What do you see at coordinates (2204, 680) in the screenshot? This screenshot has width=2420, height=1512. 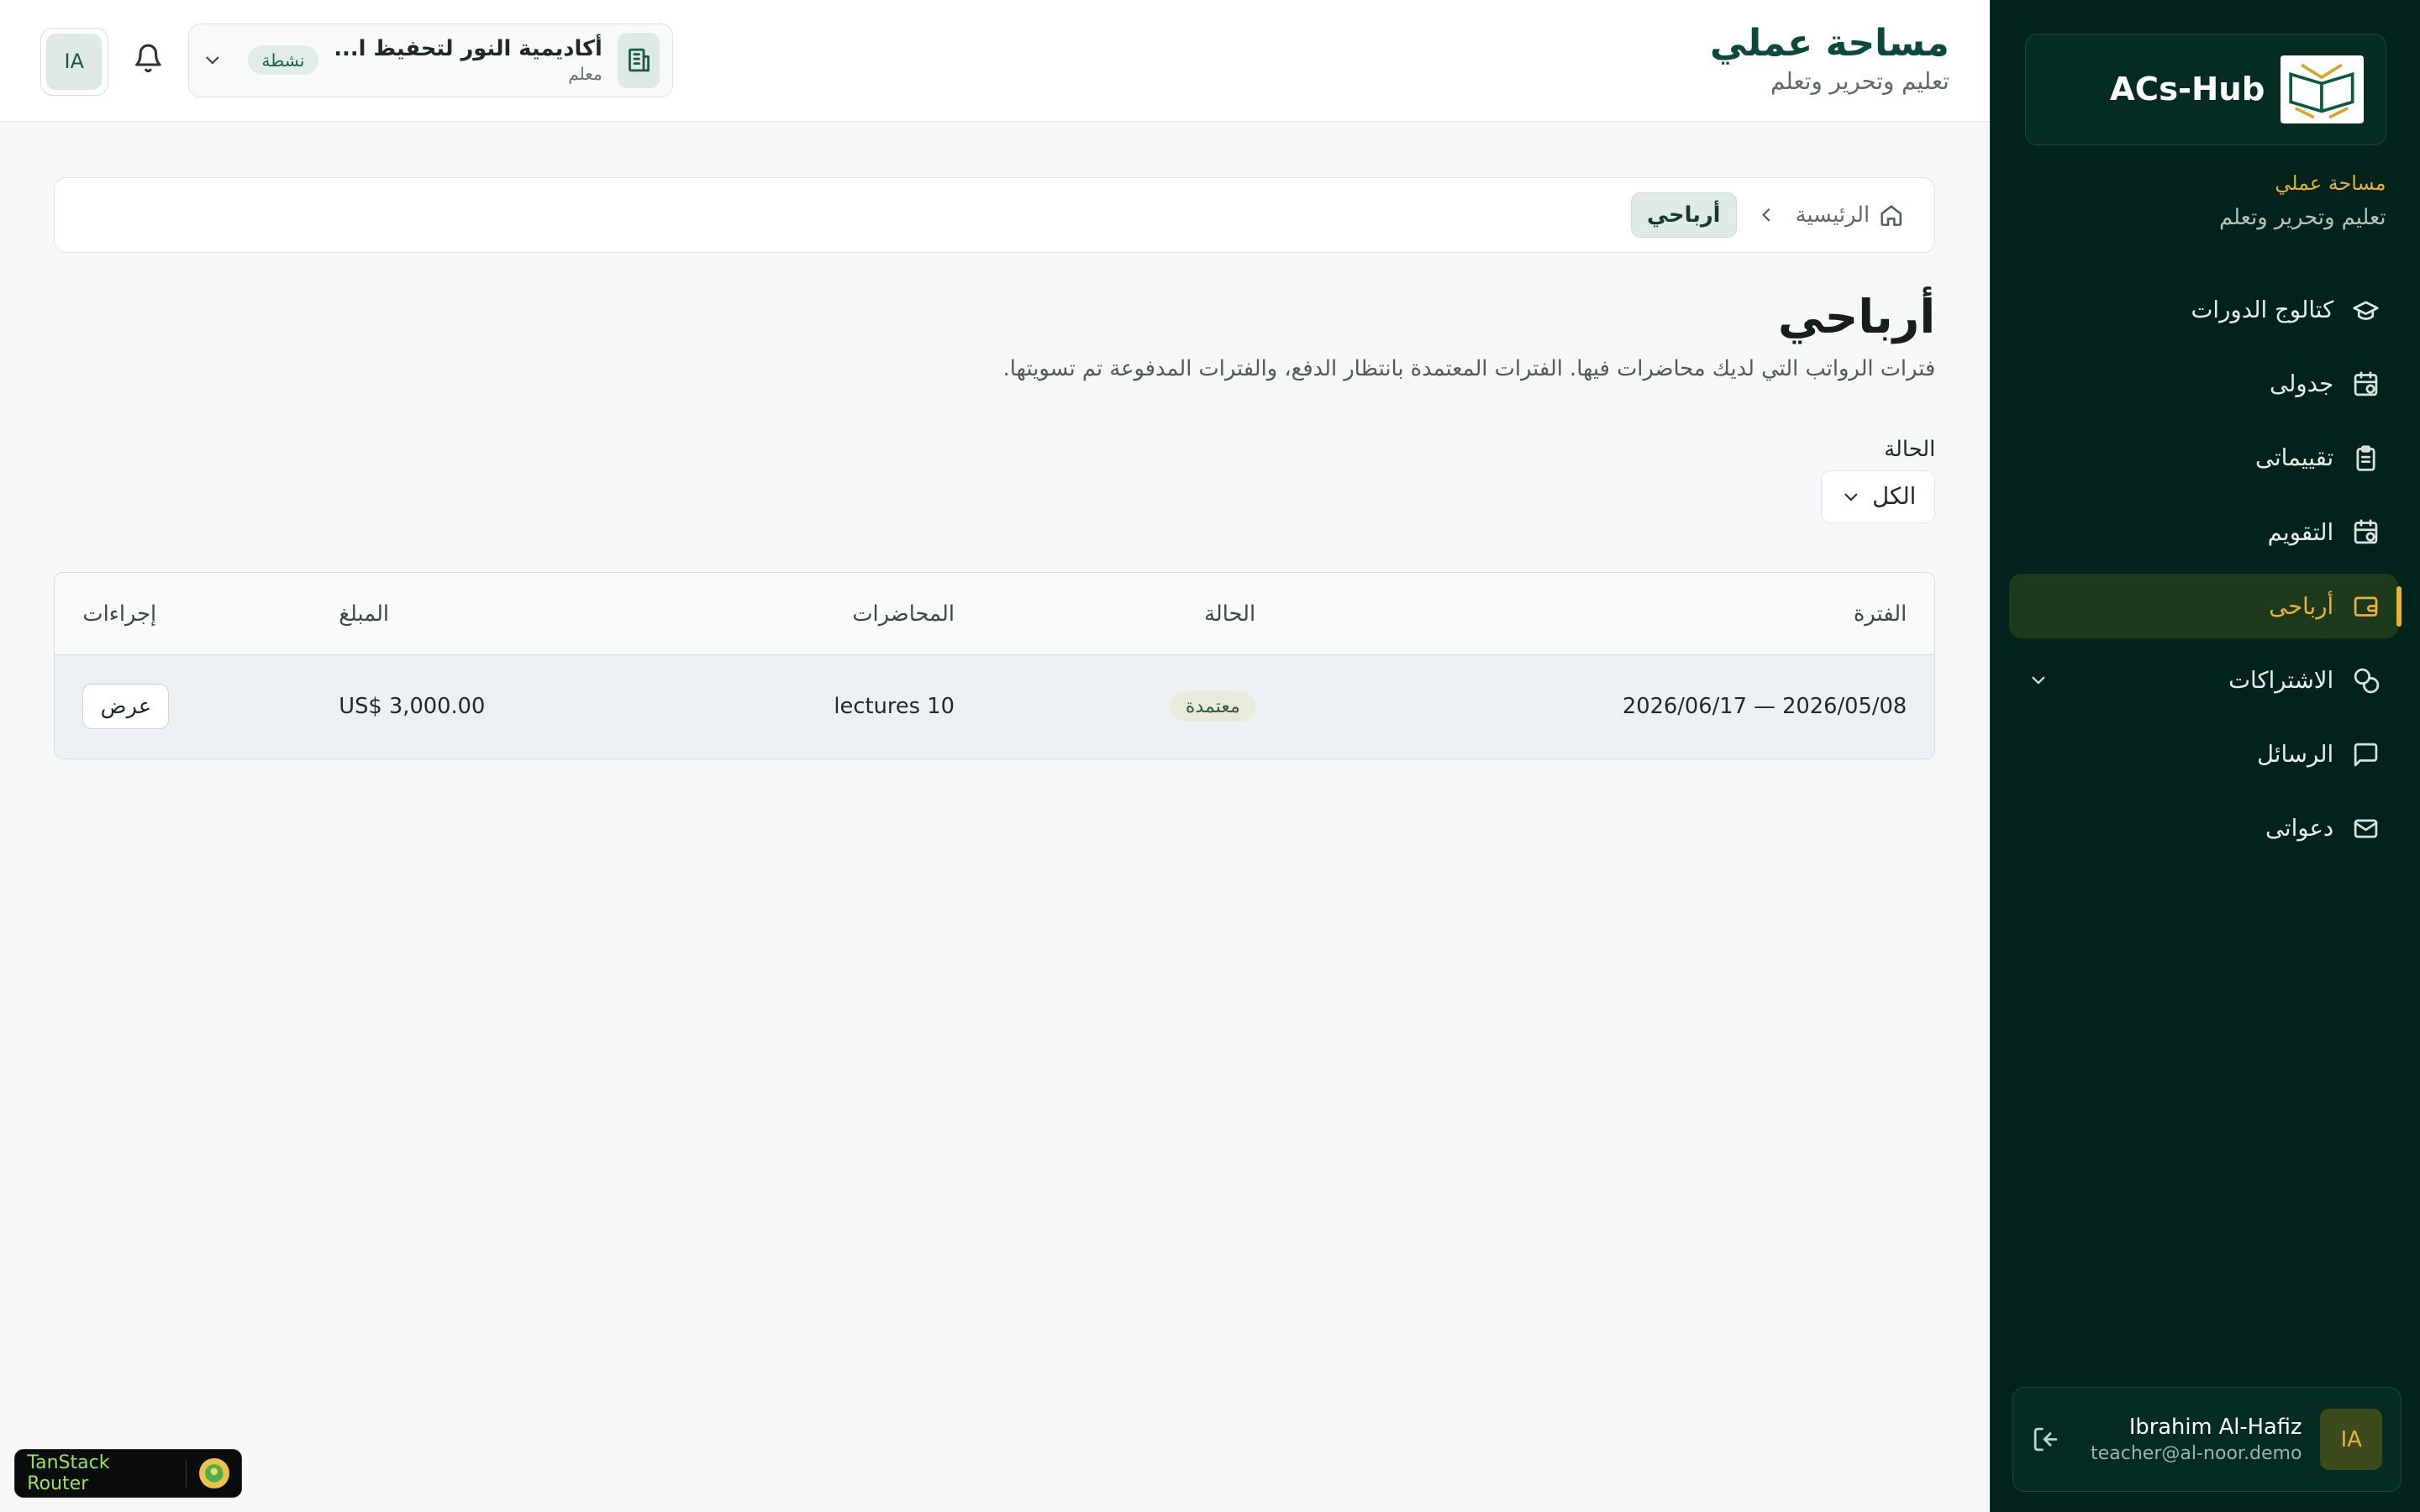 I see `sidebar-item-subscriptions: الاشتراكات` at bounding box center [2204, 680].